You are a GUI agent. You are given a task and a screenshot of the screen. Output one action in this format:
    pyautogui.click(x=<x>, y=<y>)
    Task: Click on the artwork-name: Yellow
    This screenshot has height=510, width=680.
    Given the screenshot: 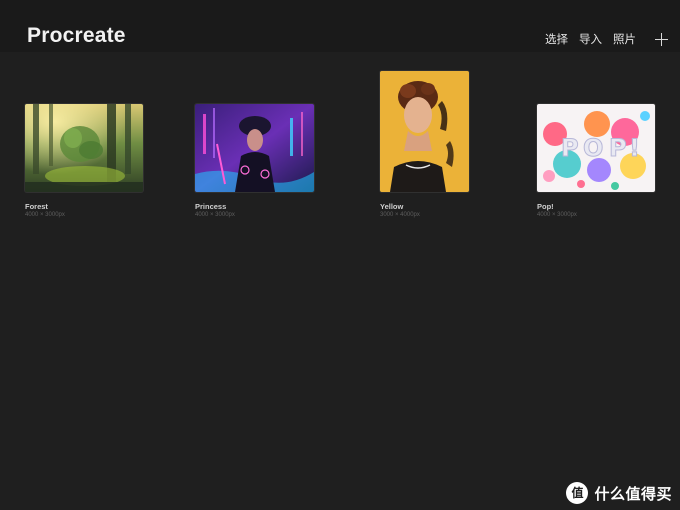 What is the action you would take?
    pyautogui.click(x=392, y=206)
    